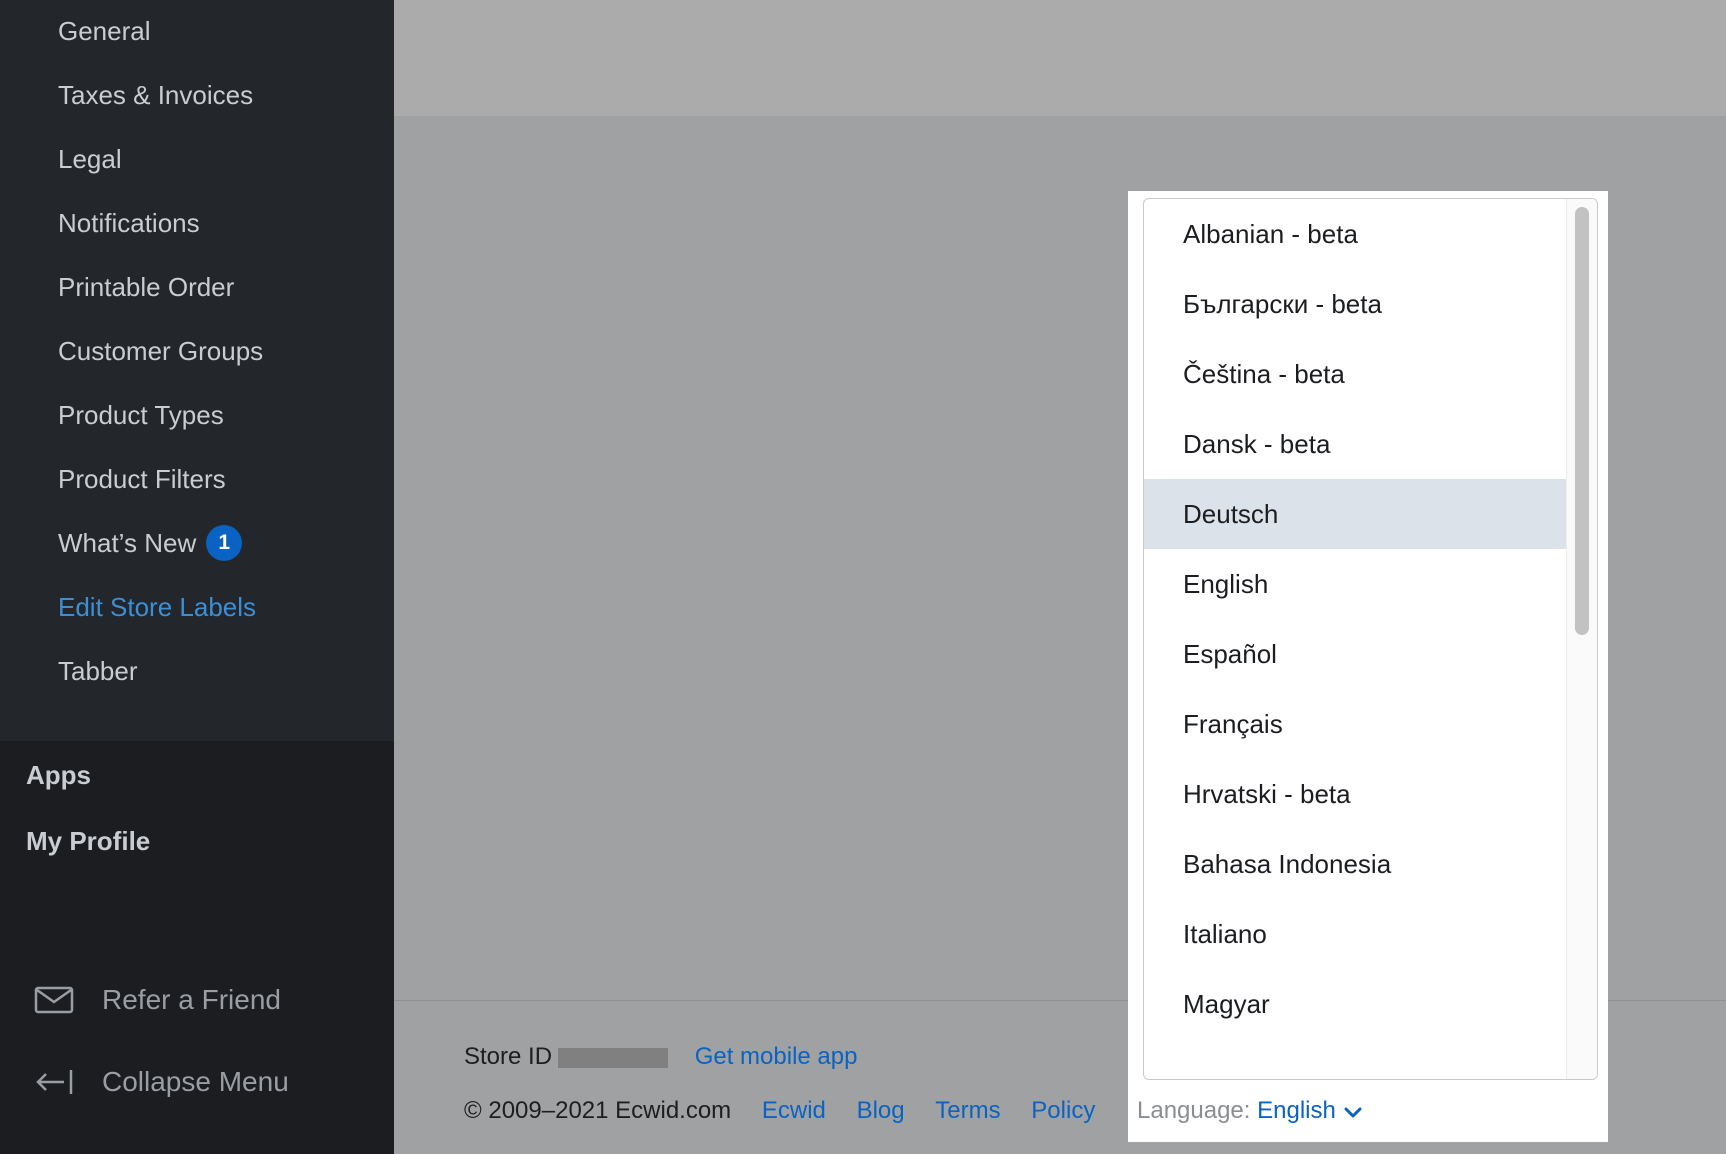  Describe the element at coordinates (104, 31) in the screenshot. I see `sidebar-item-general: General` at that location.